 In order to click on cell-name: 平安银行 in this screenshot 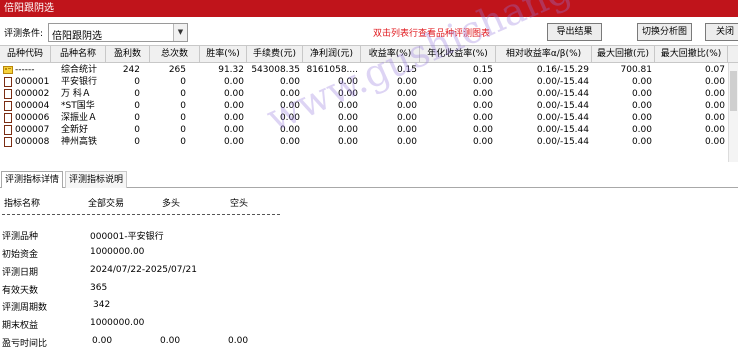, I will do `click(79, 82)`.